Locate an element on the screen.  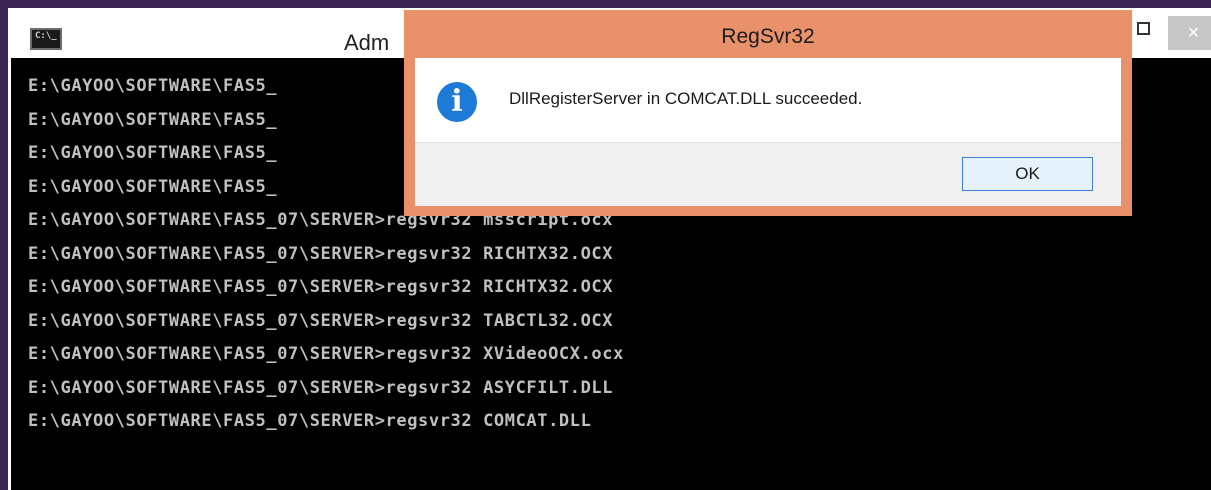
console-window-icon: C:\_ is located at coordinates (46, 39).